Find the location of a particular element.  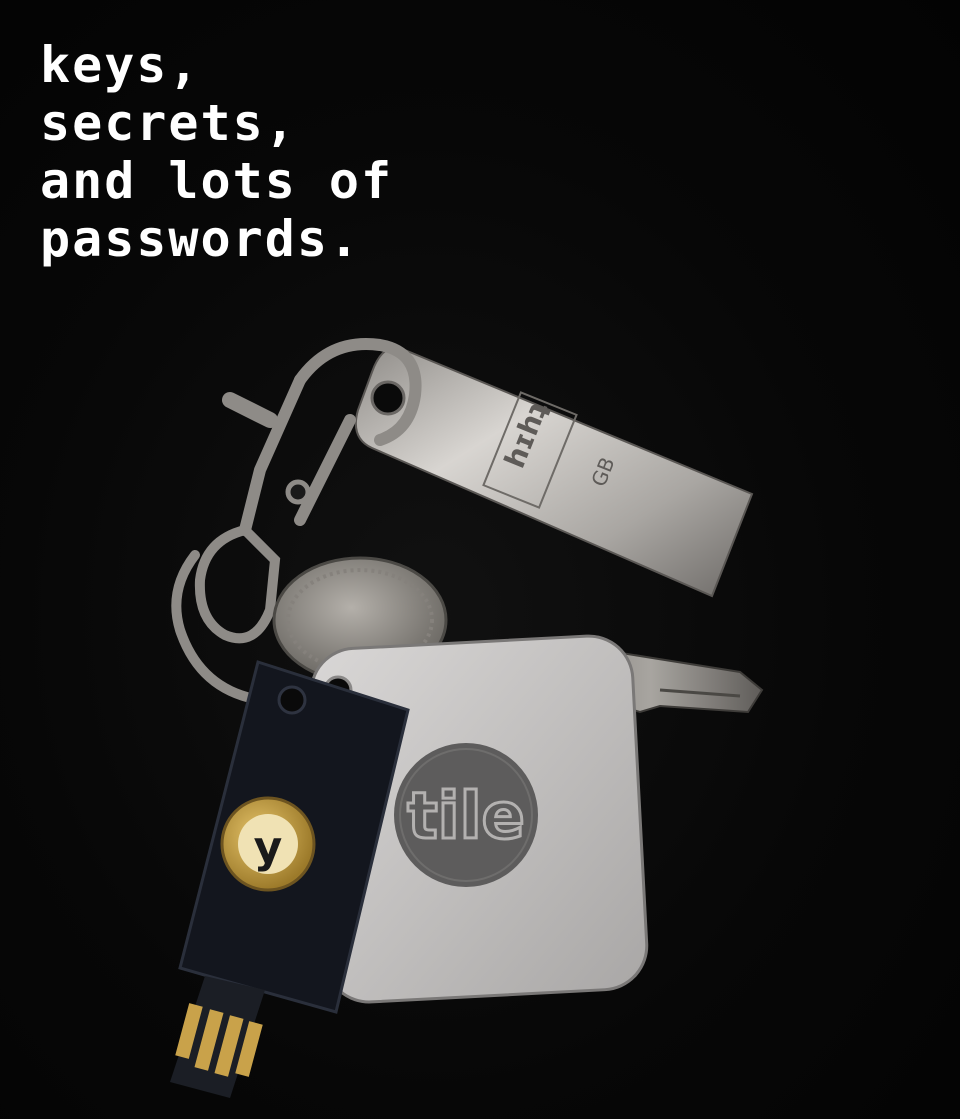

caption-line-4: passwords. is located at coordinates (201, 239).